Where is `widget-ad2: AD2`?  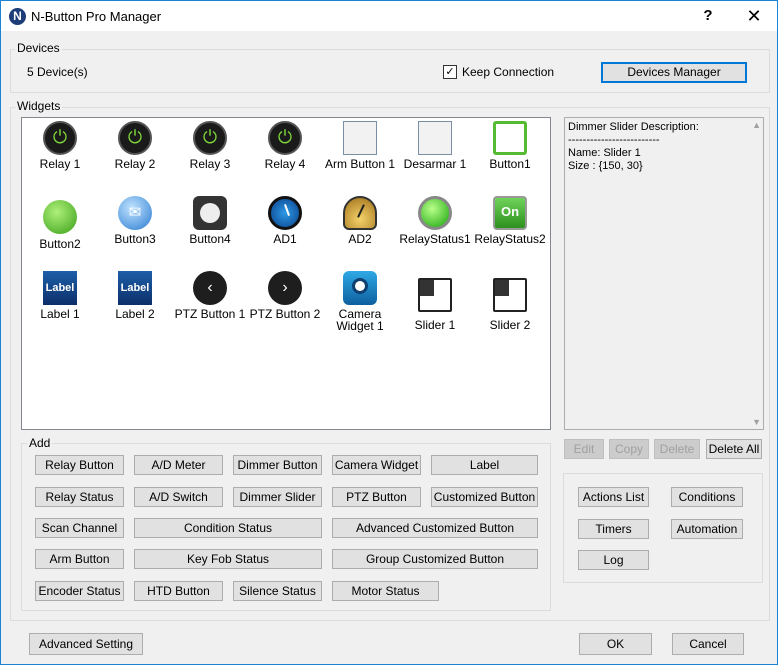
widget-ad2: AD2 is located at coordinates (360, 220).